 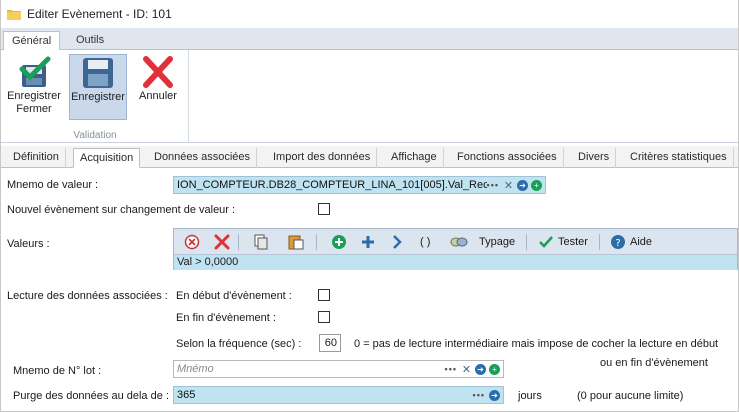 I want to click on ribbon-group-label: Validation, so click(x=95, y=135).